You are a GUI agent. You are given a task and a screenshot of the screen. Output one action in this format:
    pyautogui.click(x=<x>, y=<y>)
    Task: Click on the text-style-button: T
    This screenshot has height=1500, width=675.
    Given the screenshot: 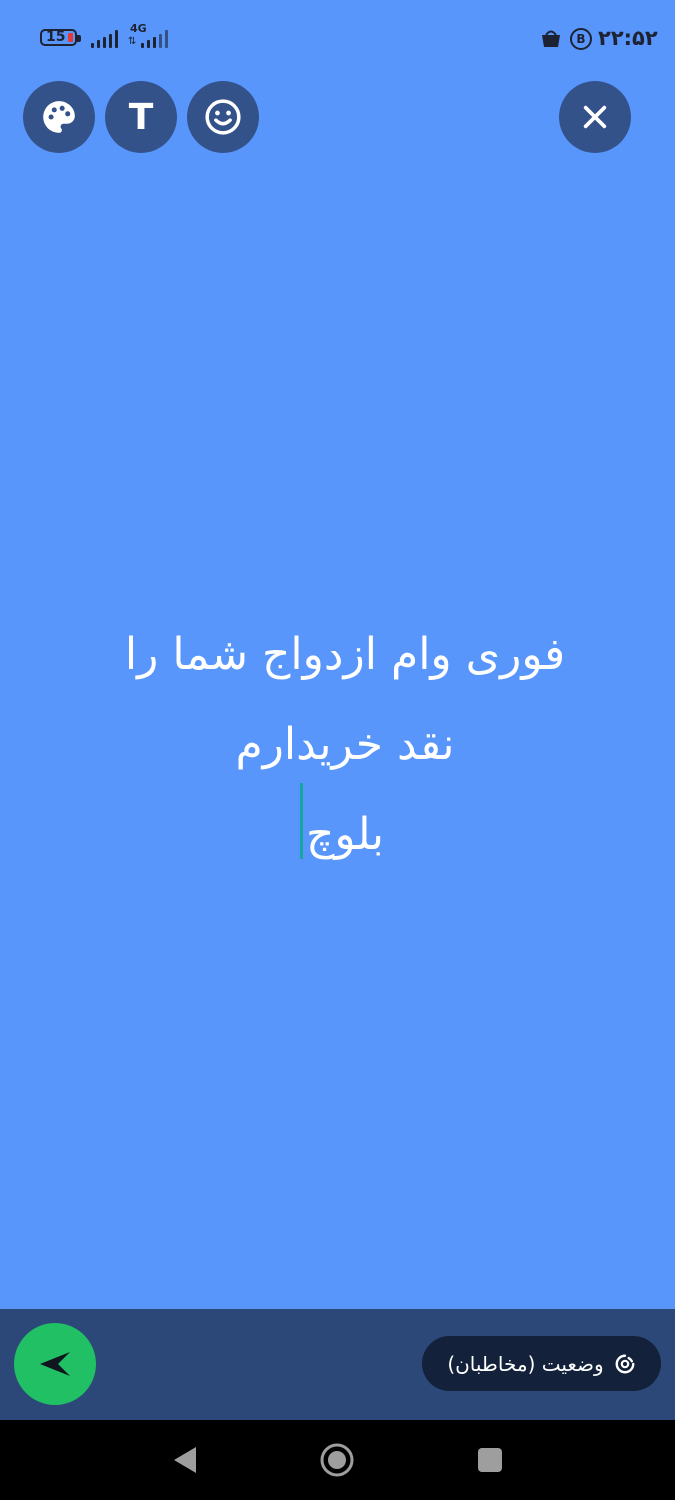 What is the action you would take?
    pyautogui.click(x=141, y=117)
    